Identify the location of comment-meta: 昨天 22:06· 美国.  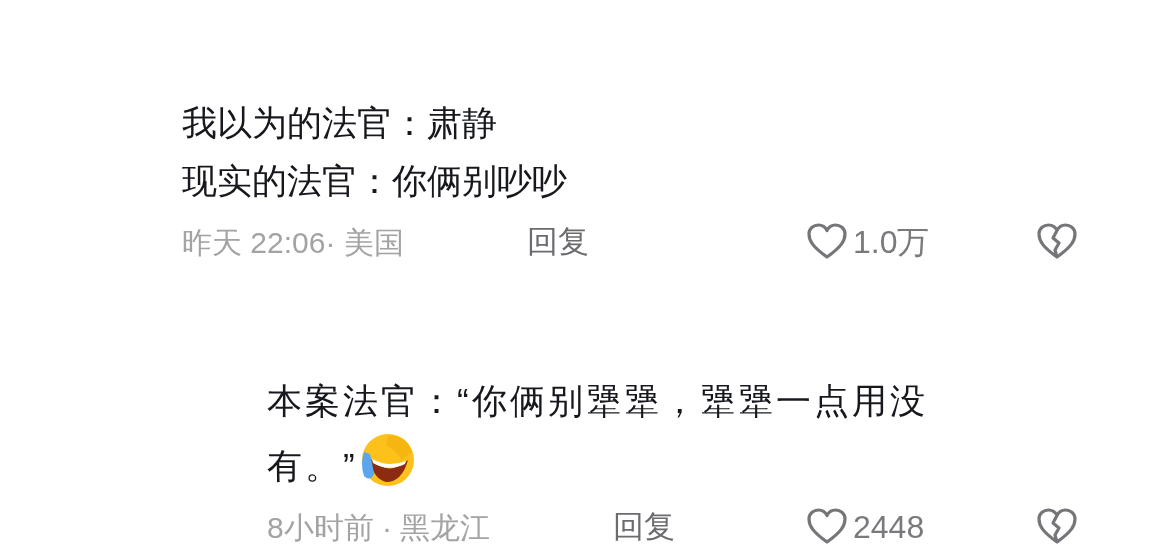
(293, 242).